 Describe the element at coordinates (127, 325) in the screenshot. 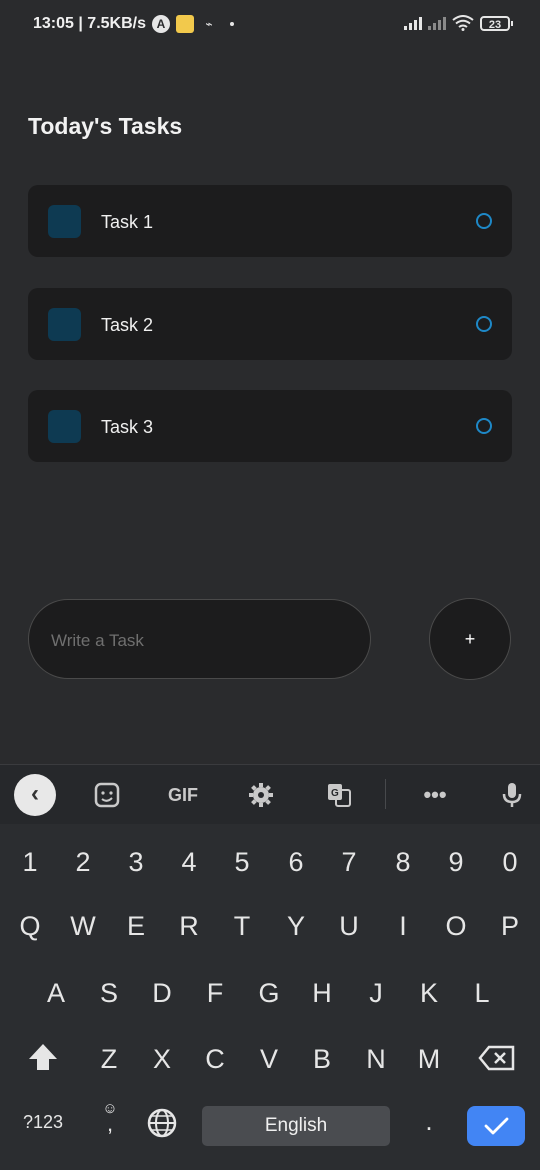

I see `task-label: Task 2` at that location.